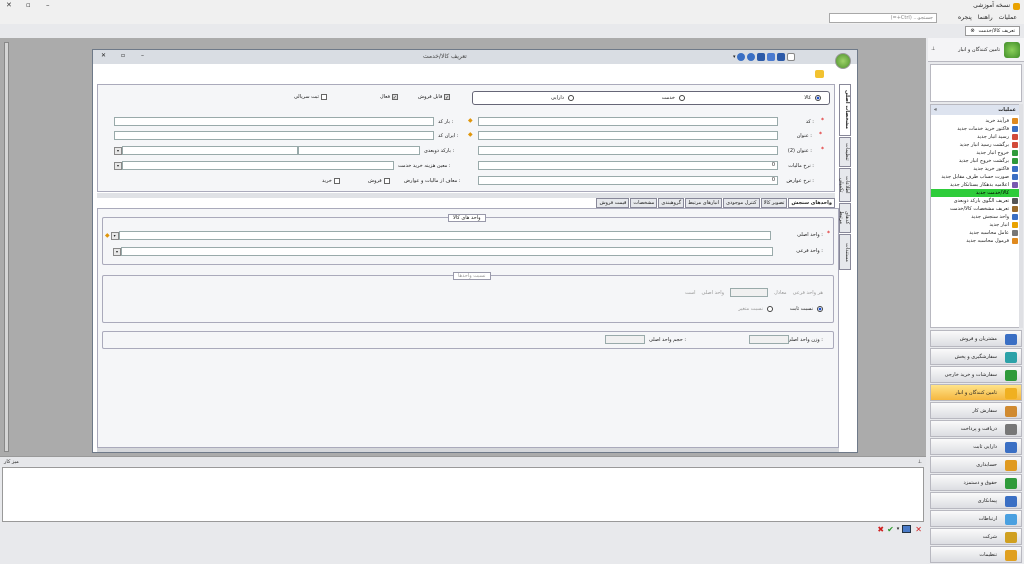  Describe the element at coordinates (845, 252) in the screenshot. I see `vtab-docs: مستندات` at that location.